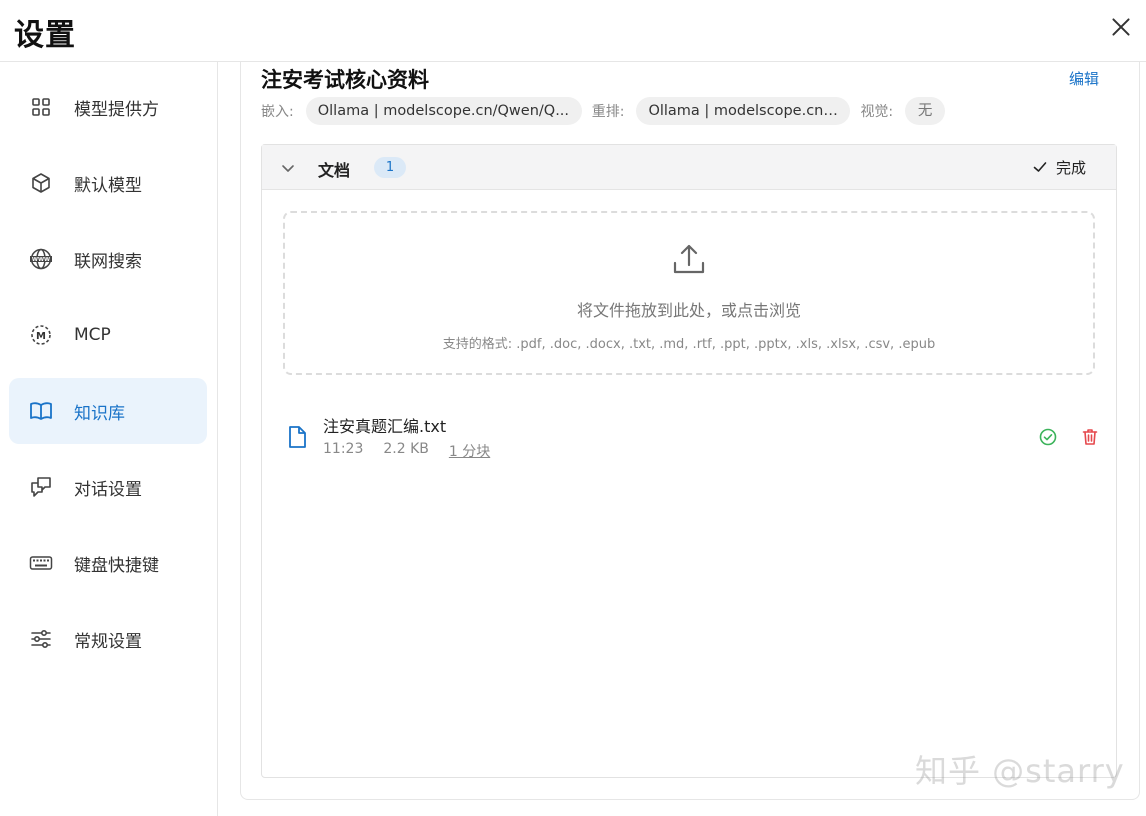 This screenshot has width=1146, height=816. Describe the element at coordinates (406, 449) in the screenshot. I see `file-size: 2.2 KB` at that location.